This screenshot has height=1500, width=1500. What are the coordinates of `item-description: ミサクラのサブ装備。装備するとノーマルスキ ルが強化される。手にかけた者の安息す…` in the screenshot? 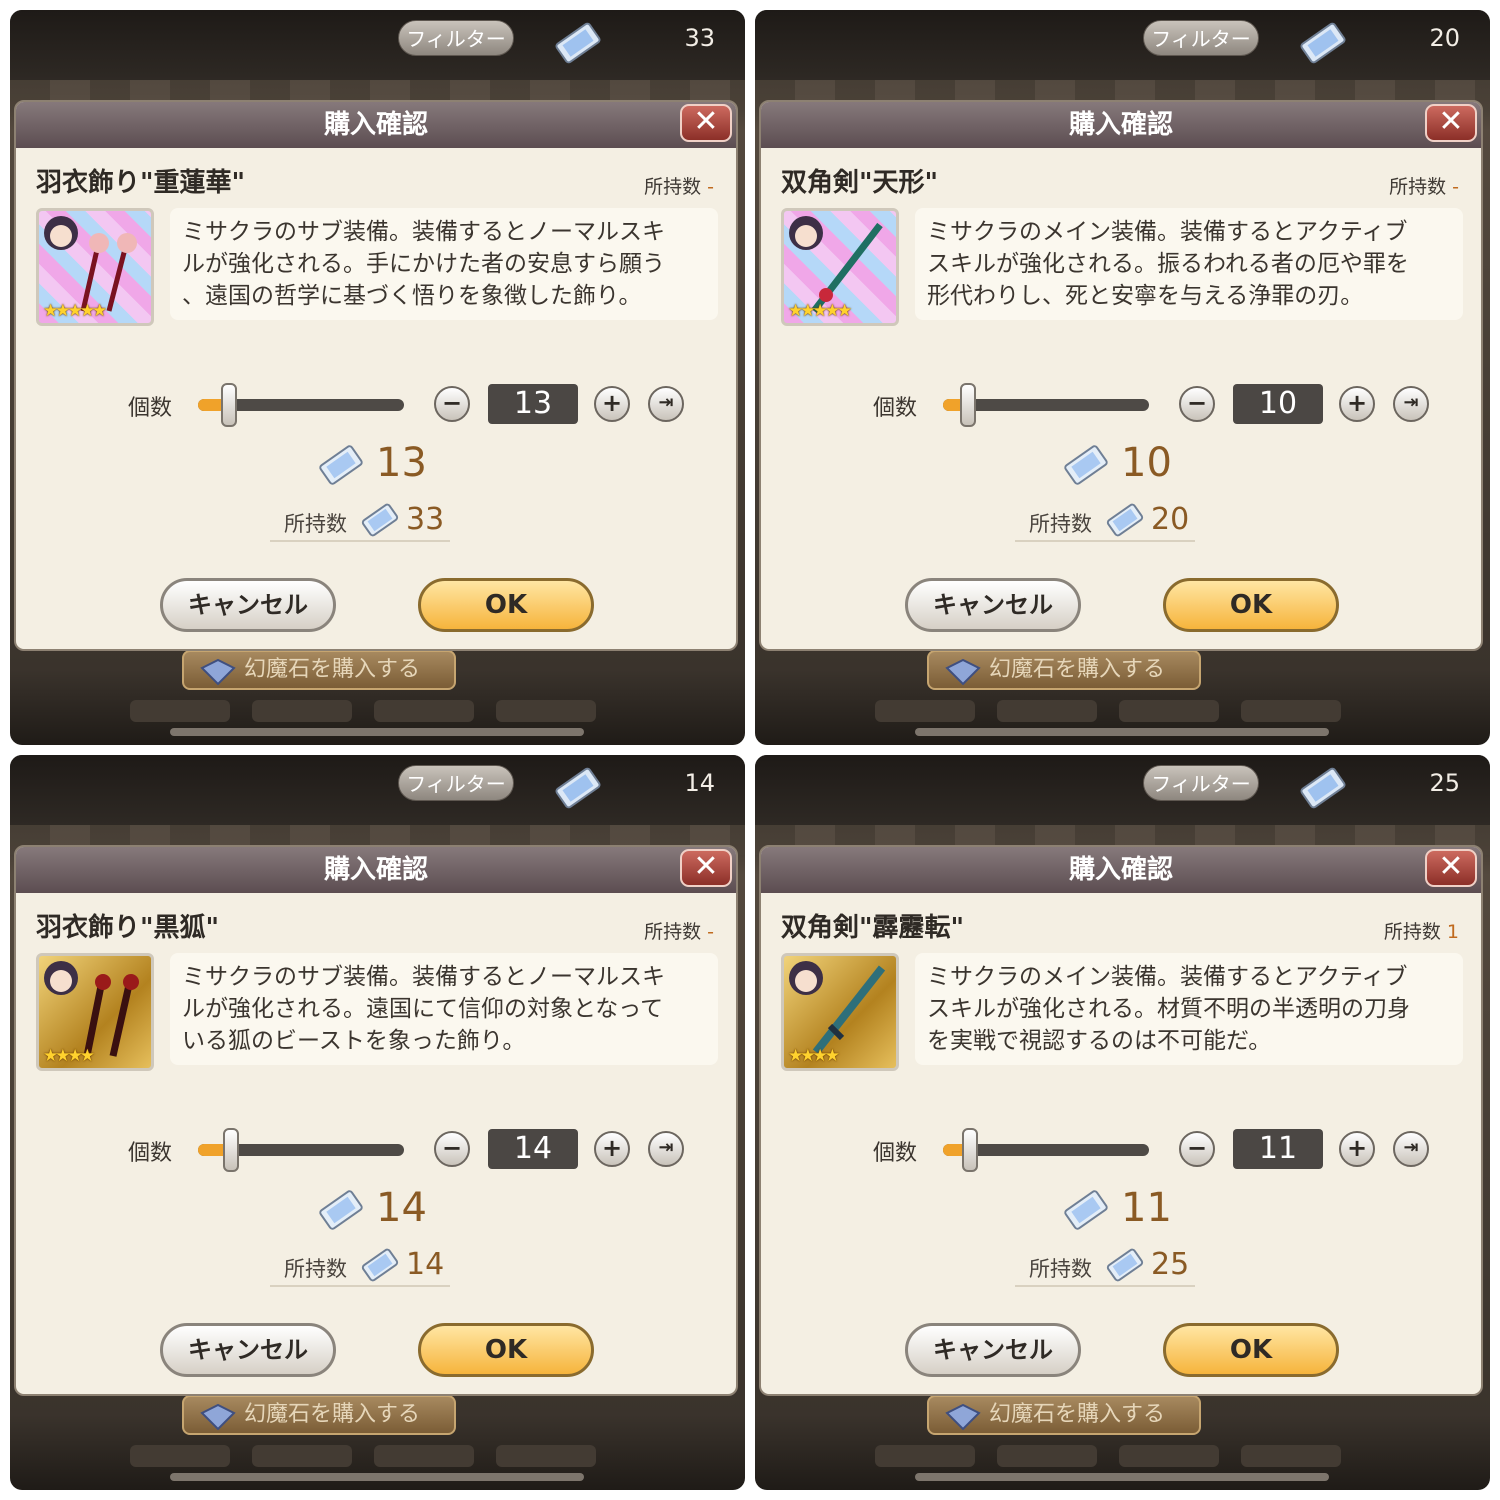 It's located at (444, 264).